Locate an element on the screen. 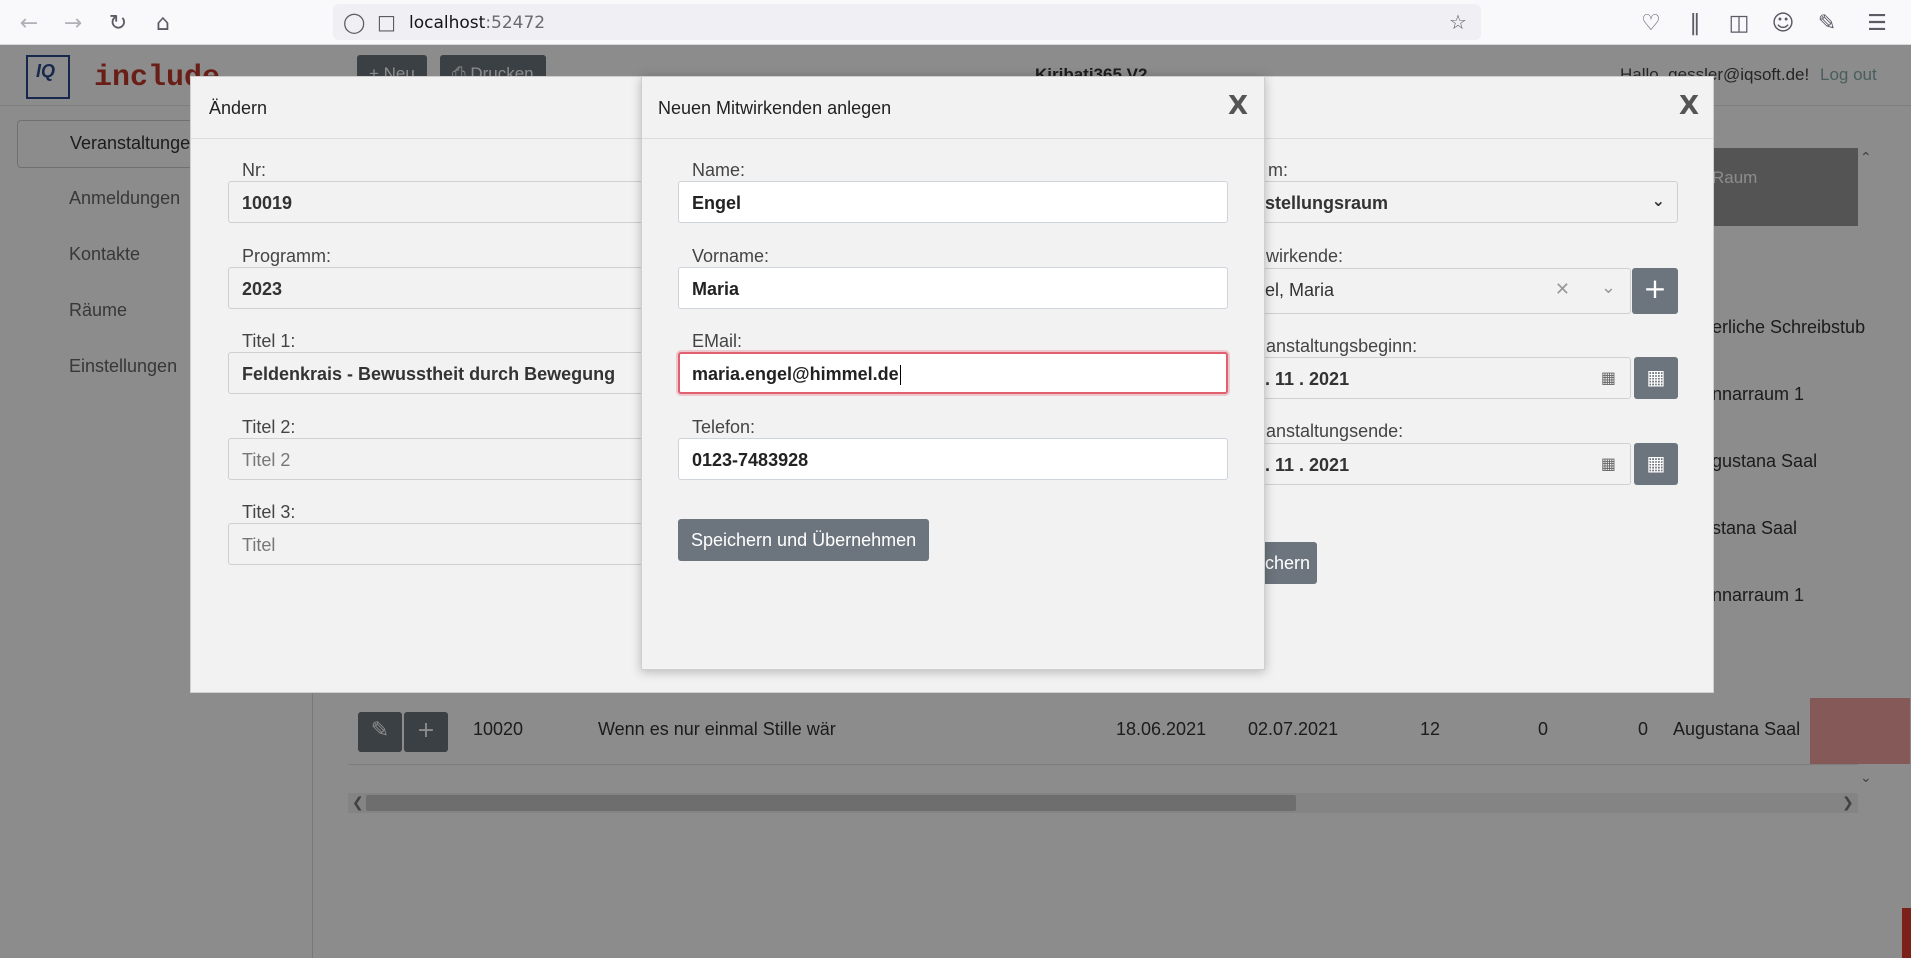 This screenshot has width=1911, height=958. account-icon: ☺ is located at coordinates (1783, 23).